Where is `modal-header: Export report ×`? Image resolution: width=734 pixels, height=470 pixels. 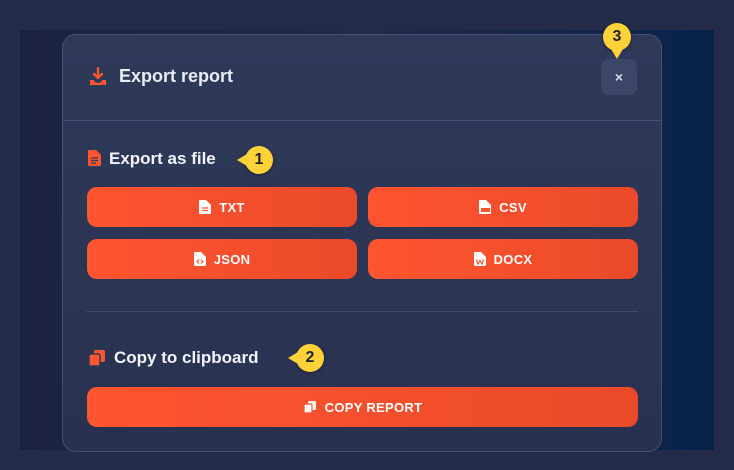 modal-header: Export report × is located at coordinates (362, 78).